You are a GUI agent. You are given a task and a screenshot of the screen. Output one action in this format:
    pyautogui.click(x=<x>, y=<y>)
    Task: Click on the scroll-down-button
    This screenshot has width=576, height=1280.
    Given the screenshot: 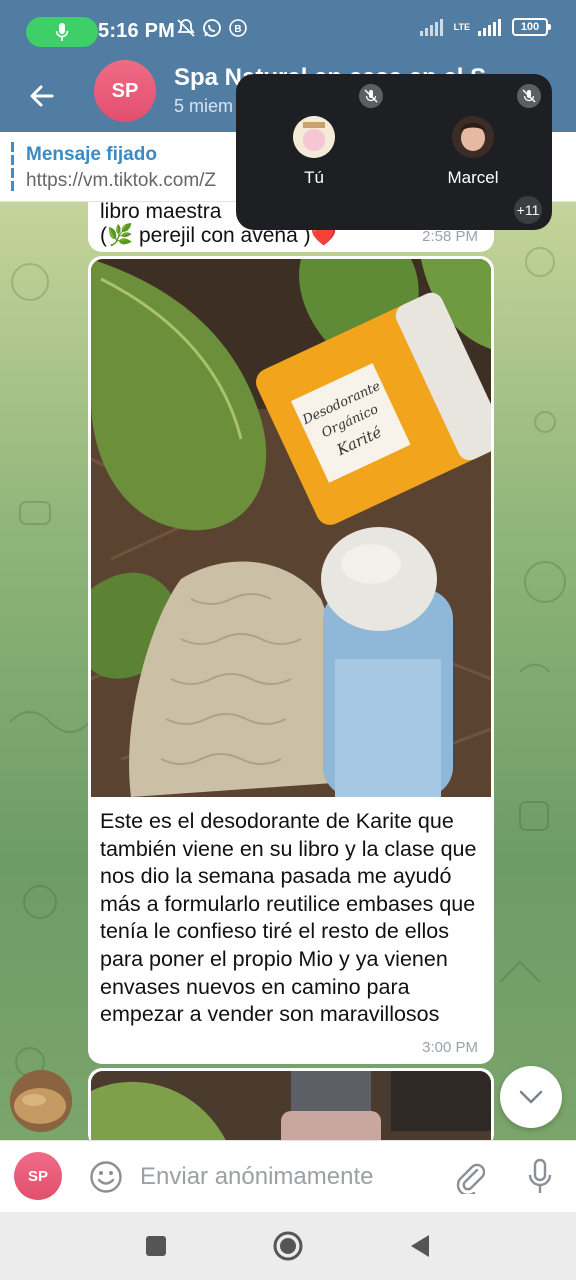 What is the action you would take?
    pyautogui.click(x=531, y=1097)
    